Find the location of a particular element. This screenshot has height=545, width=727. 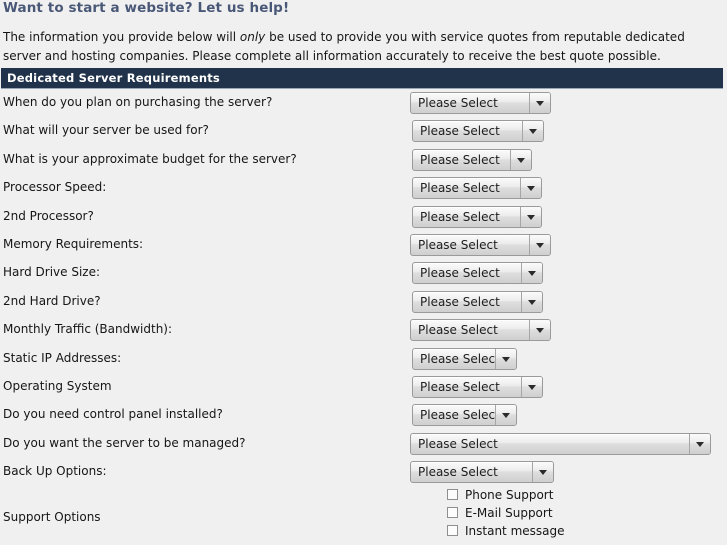

form-row: 2nd Hard Drive? Please Select is located at coordinates (363, 303).